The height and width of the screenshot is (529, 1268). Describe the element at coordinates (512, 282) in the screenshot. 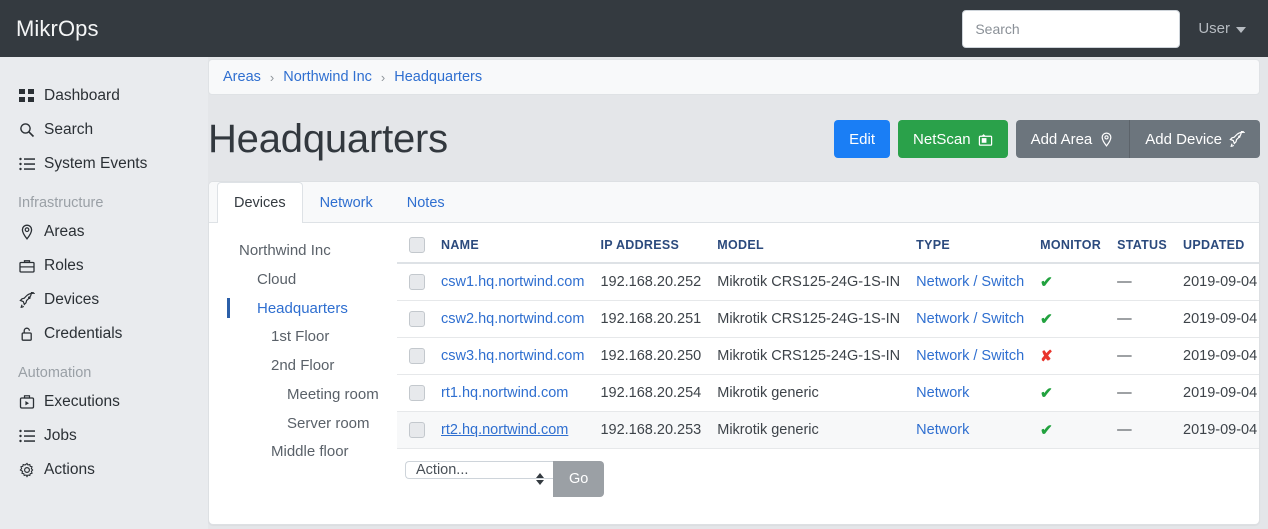

I see `device-link: csw1.hq.nortwind.com` at that location.